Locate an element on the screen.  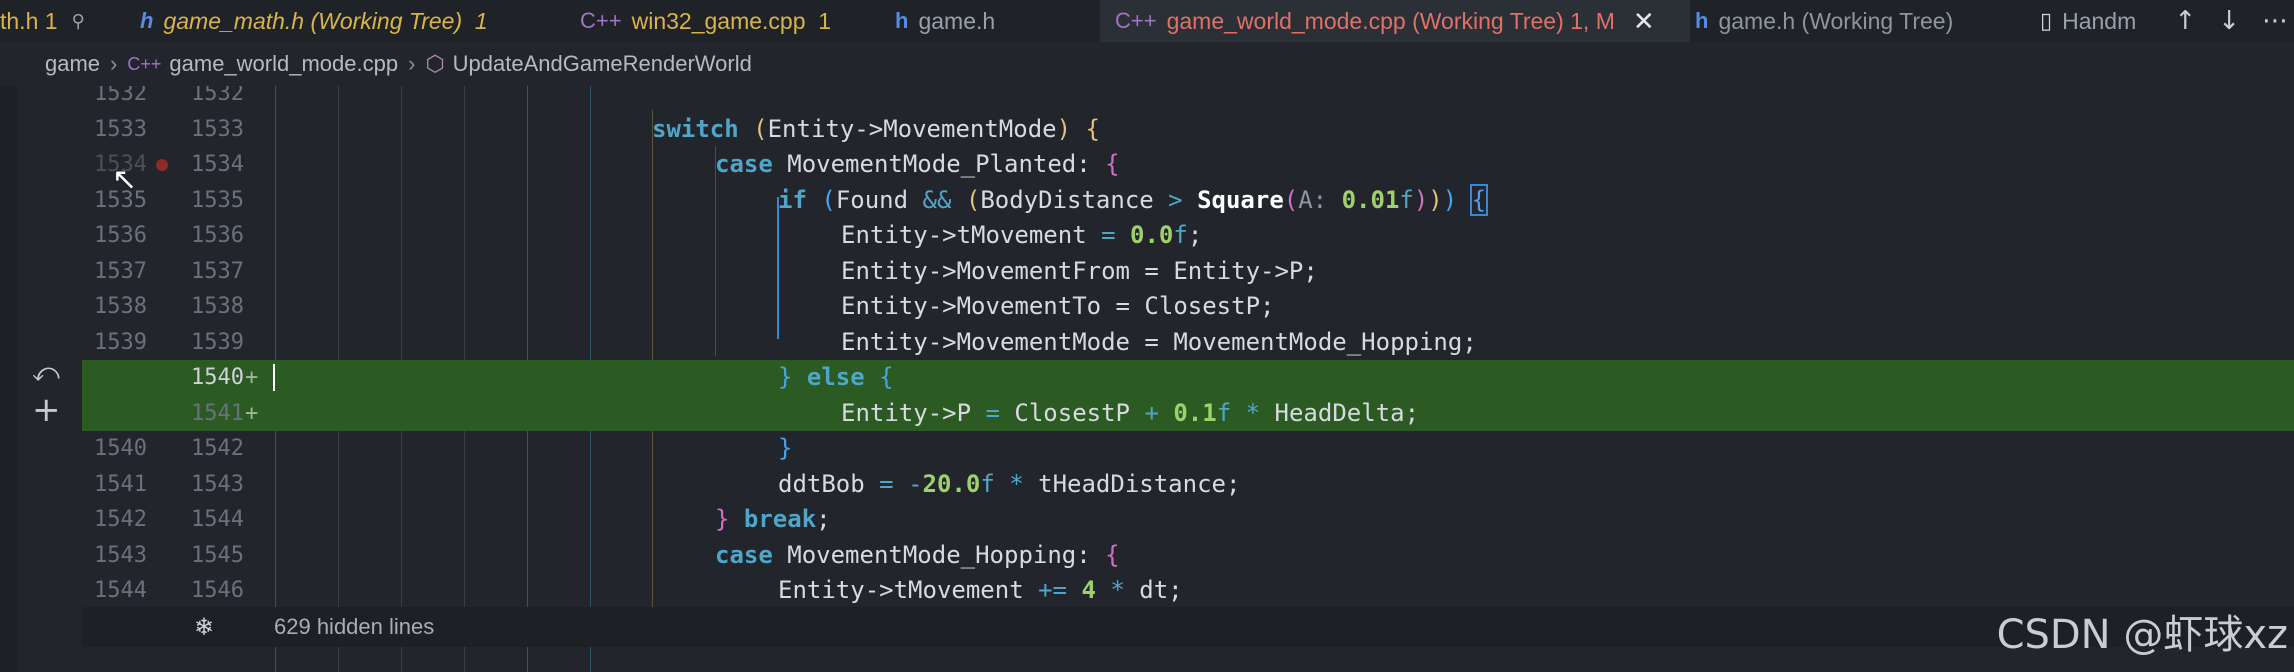
stage-change-icon: + is located at coordinates (46, 410).